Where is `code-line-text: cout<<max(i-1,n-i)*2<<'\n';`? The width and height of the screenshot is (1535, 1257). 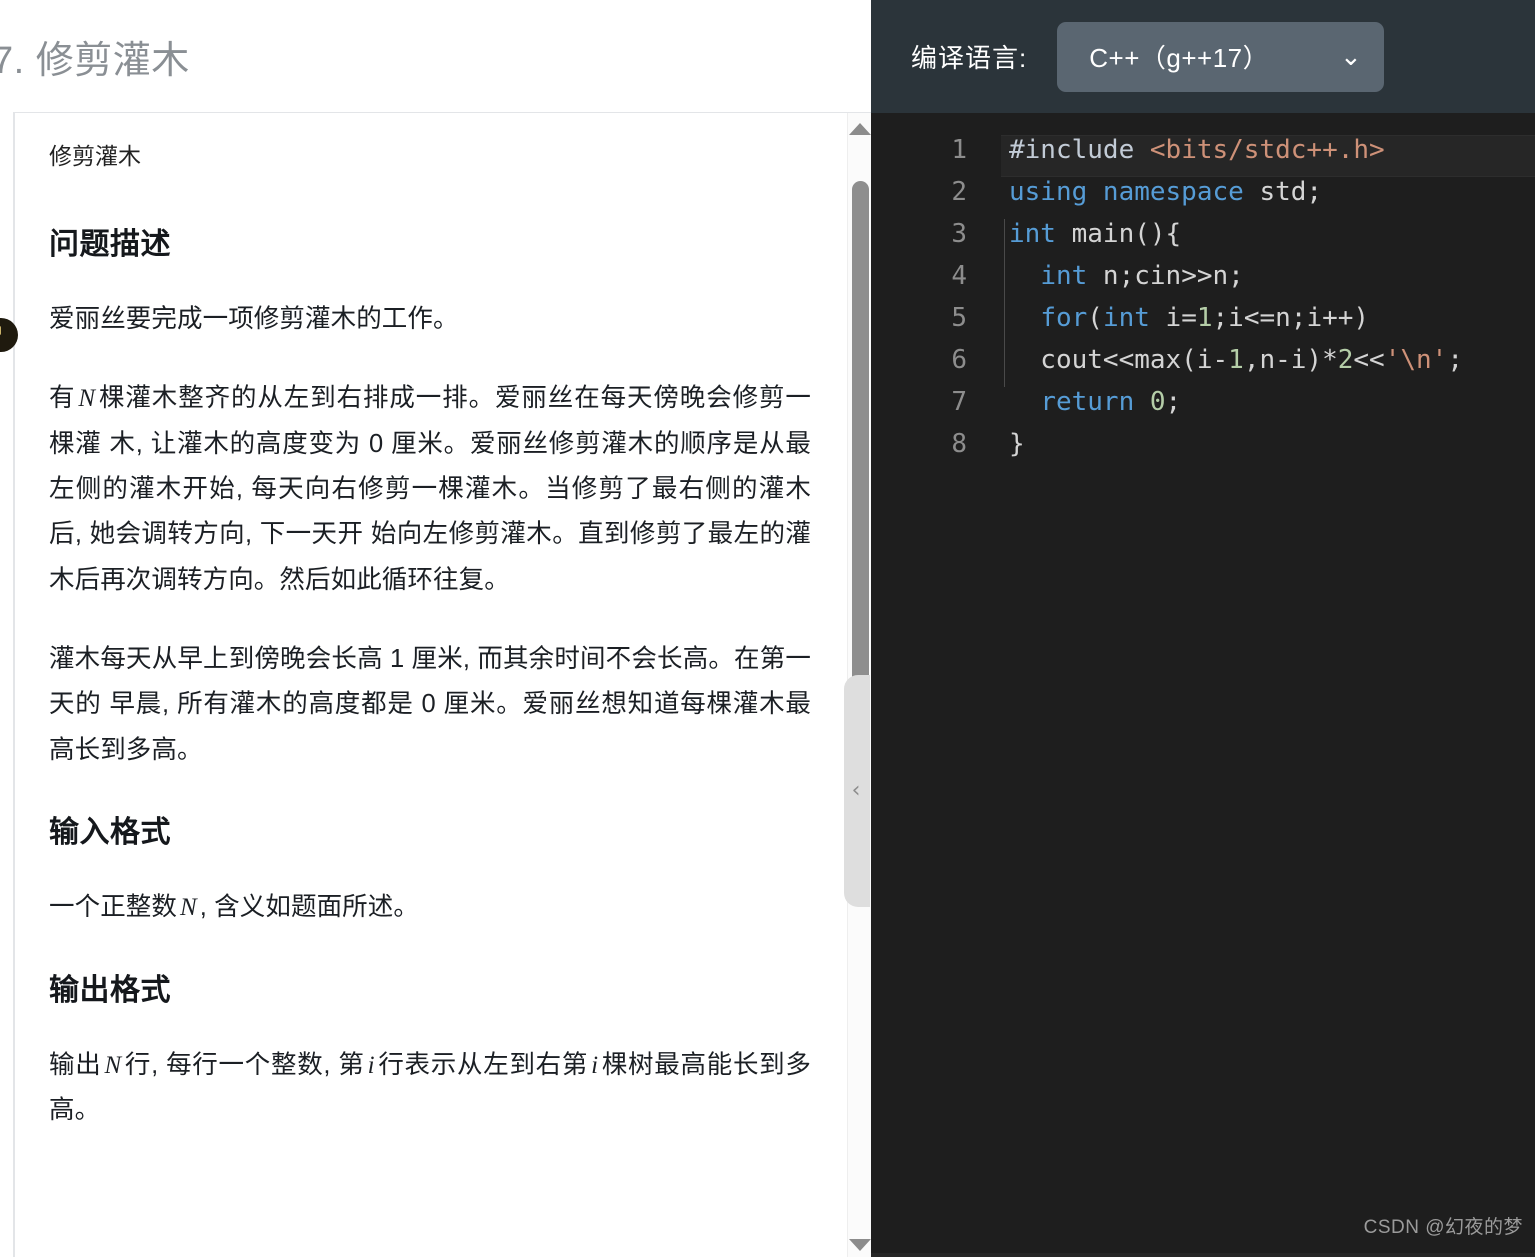 code-line-text: cout<<max(i-1,n-i)*2<<'\n'; is located at coordinates (1215, 360).